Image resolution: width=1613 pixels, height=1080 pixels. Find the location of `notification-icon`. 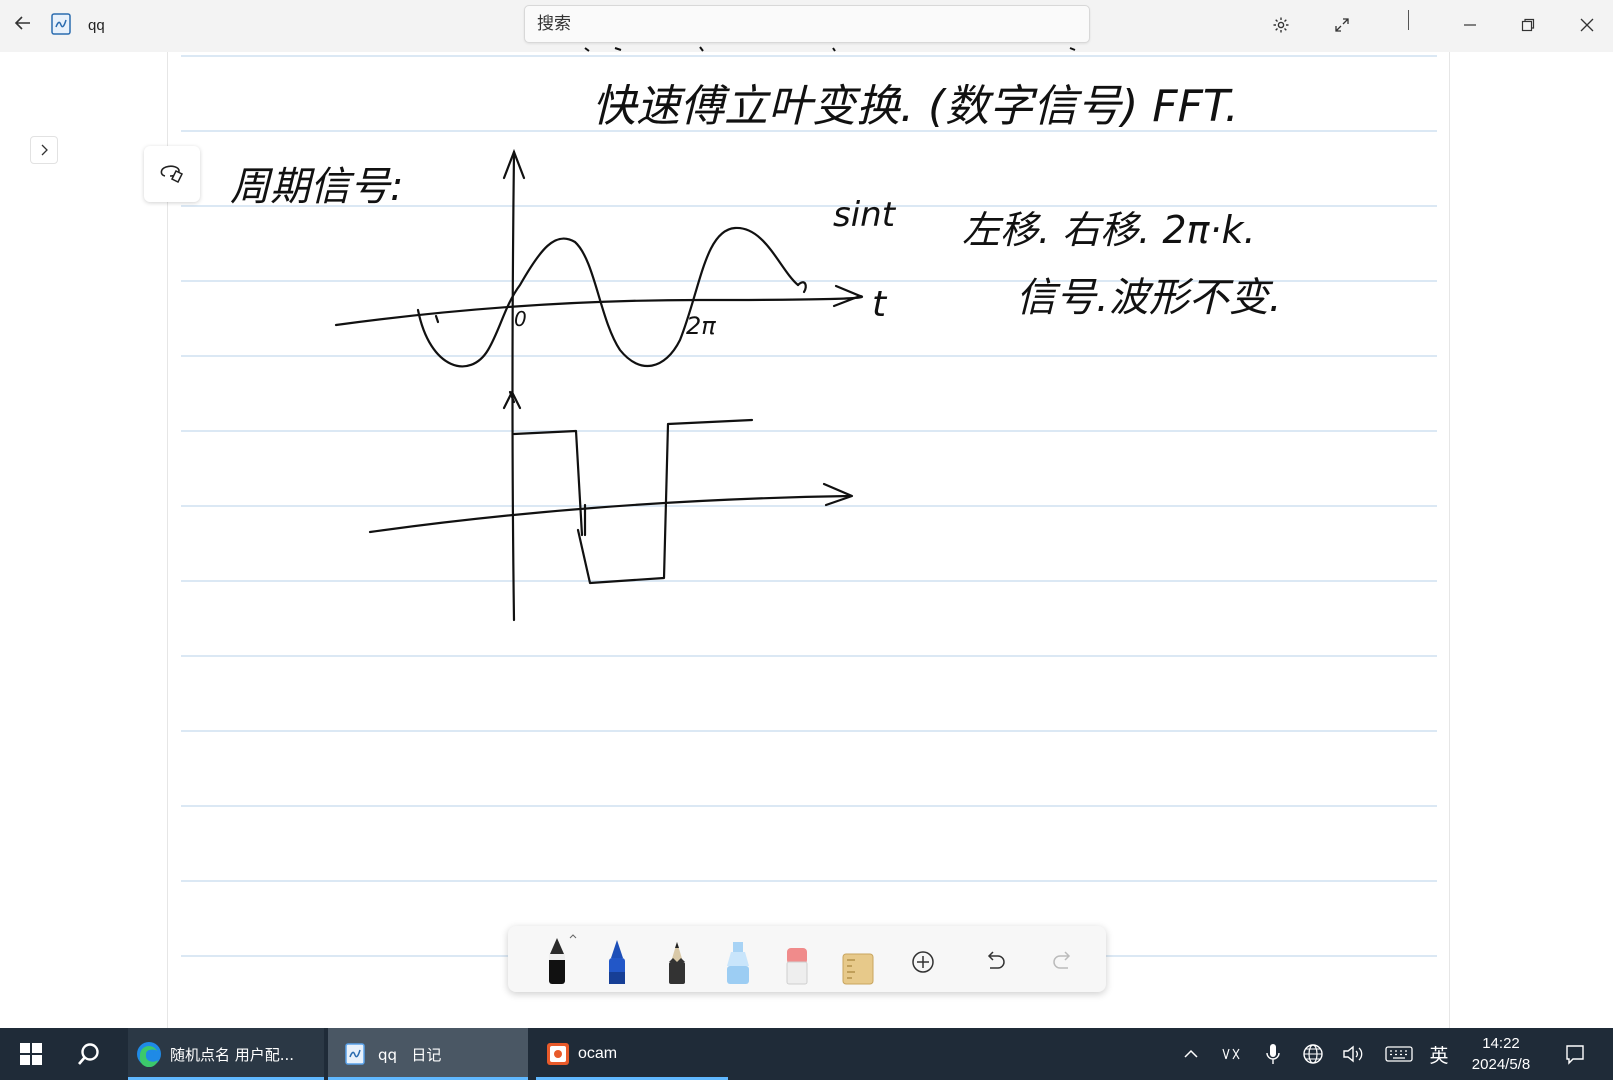

notification-icon is located at coordinates (1575, 1054).